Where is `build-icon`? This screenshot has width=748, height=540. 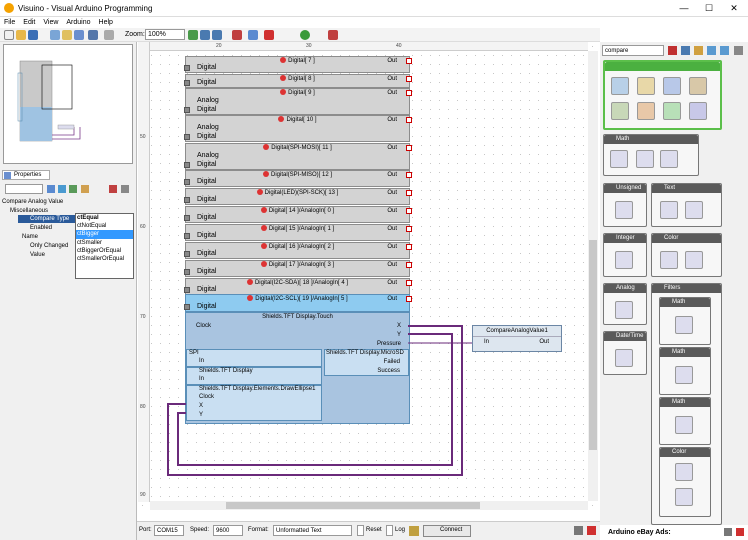 build-icon is located at coordinates (333, 35).